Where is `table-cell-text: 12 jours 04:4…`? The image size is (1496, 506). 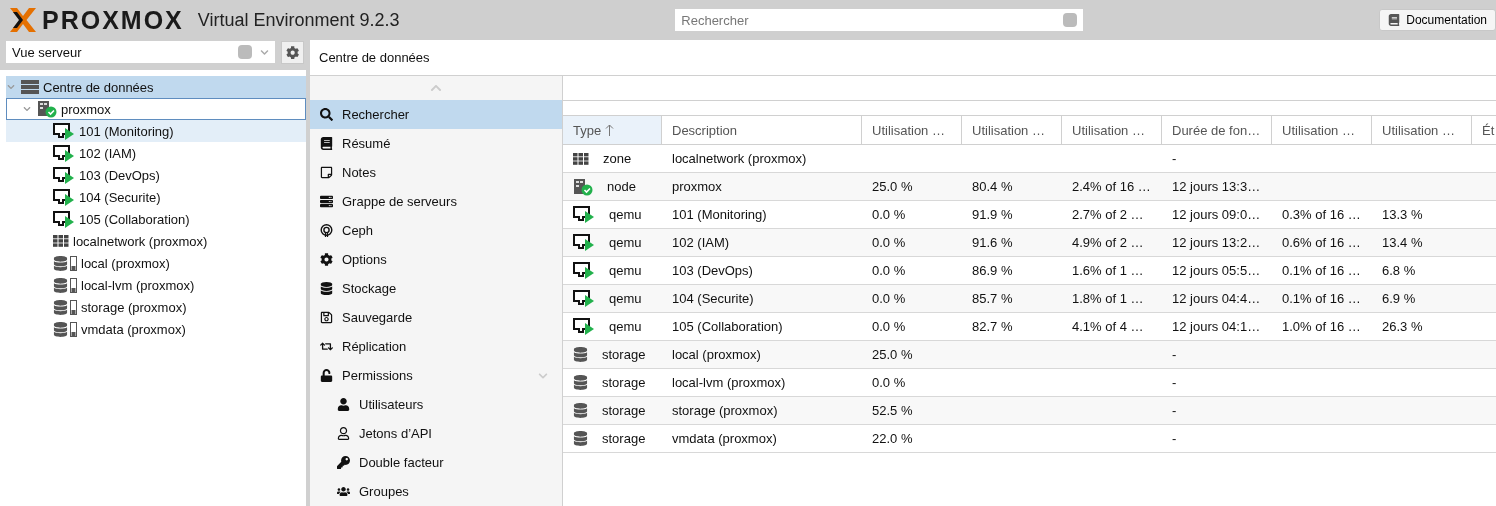
table-cell-text: 12 jours 04:4… is located at coordinates (1216, 299).